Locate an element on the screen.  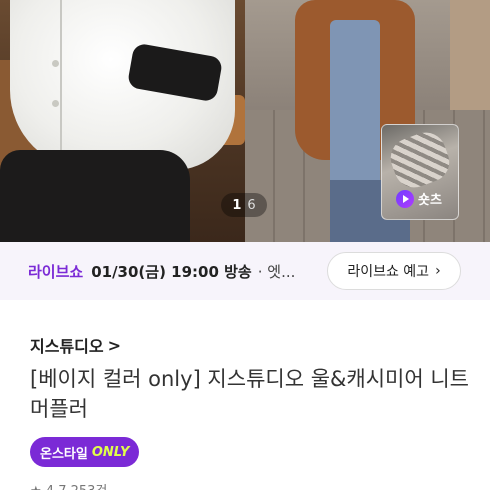
rating-text: ★ 4.7 253건 is located at coordinates (68, 485).